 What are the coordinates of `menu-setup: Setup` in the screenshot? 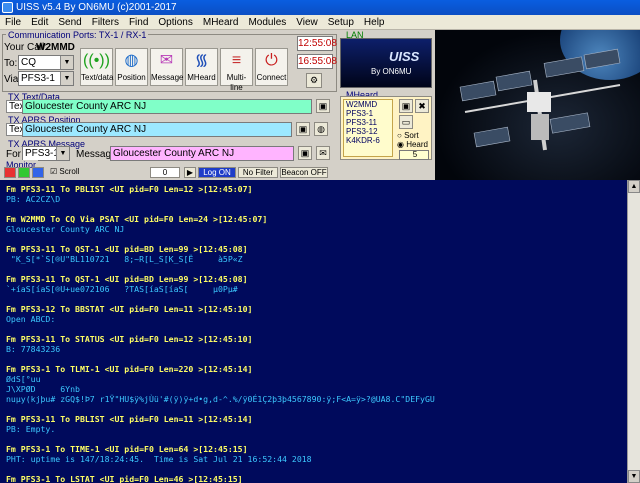 It's located at (341, 22).